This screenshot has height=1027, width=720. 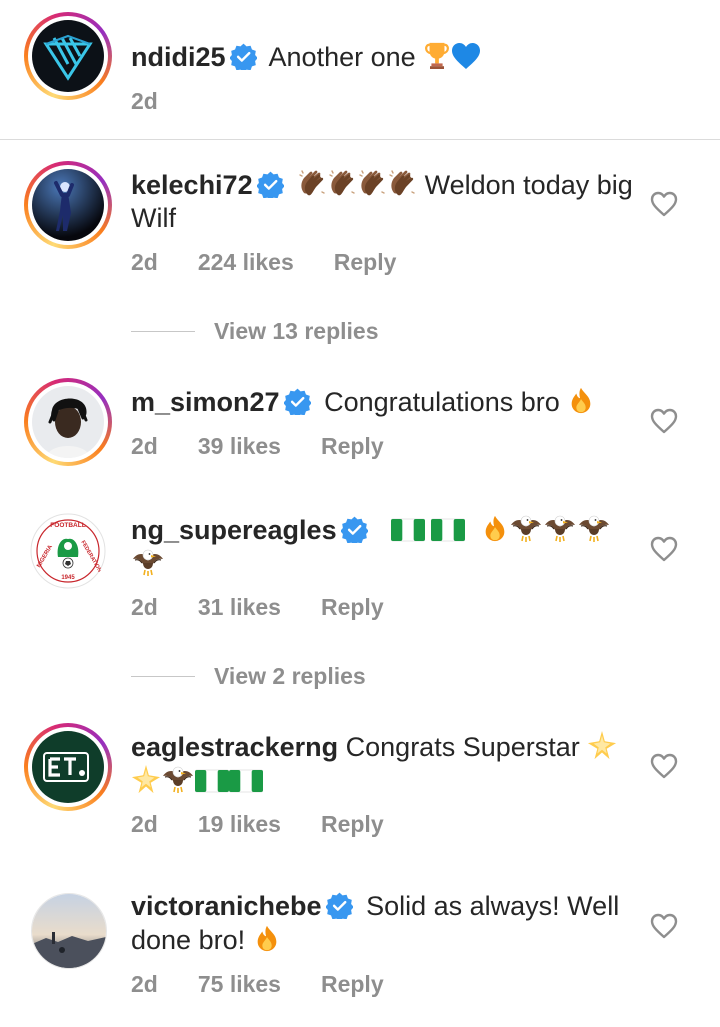 I want to click on post-caption: ndidi25 Another one 2d, so click(x=360, y=70).